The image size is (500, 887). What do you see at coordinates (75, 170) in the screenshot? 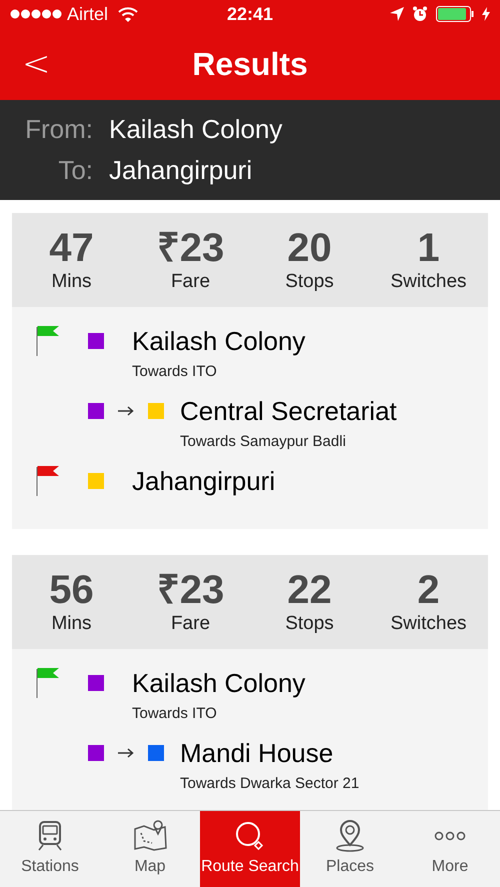
I see `to-label: To:` at bounding box center [75, 170].